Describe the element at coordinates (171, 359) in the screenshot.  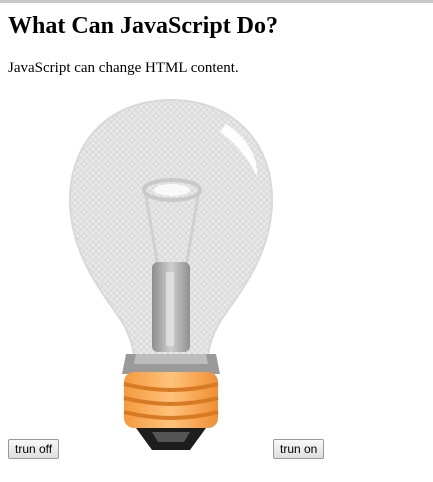
I see `bulb-collar-highlight` at that location.